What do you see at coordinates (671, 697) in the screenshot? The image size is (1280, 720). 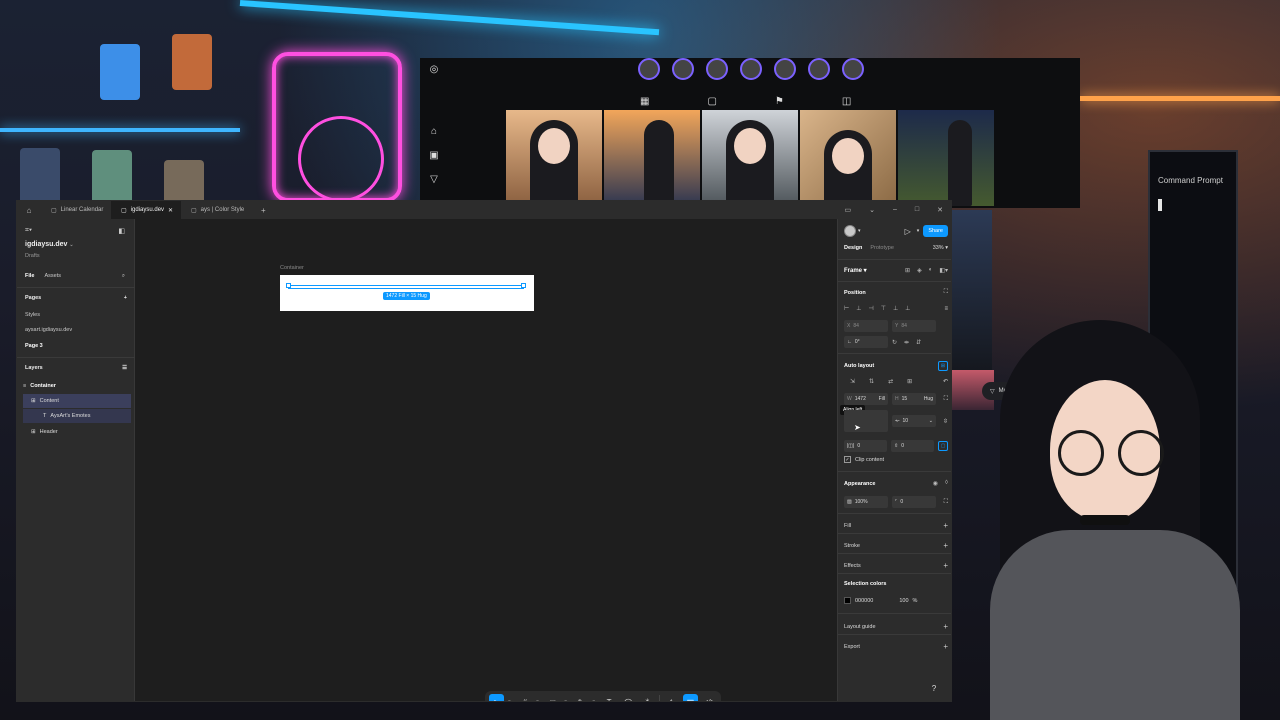 I see `dev-mode-icon: ⟡` at bounding box center [671, 697].